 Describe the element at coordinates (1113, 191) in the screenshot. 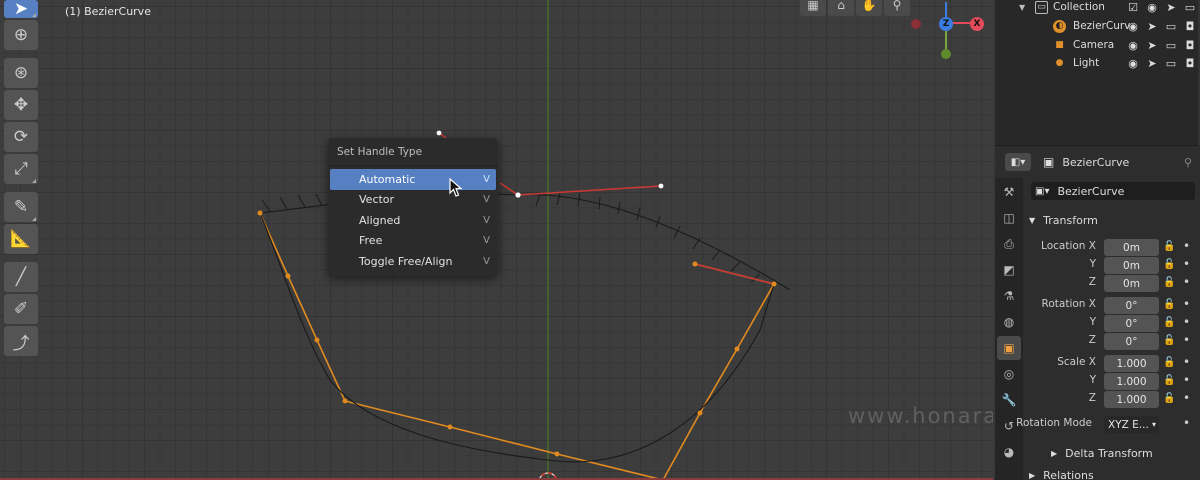

I see `object-name-field: ▣▾ BezierCurve` at that location.